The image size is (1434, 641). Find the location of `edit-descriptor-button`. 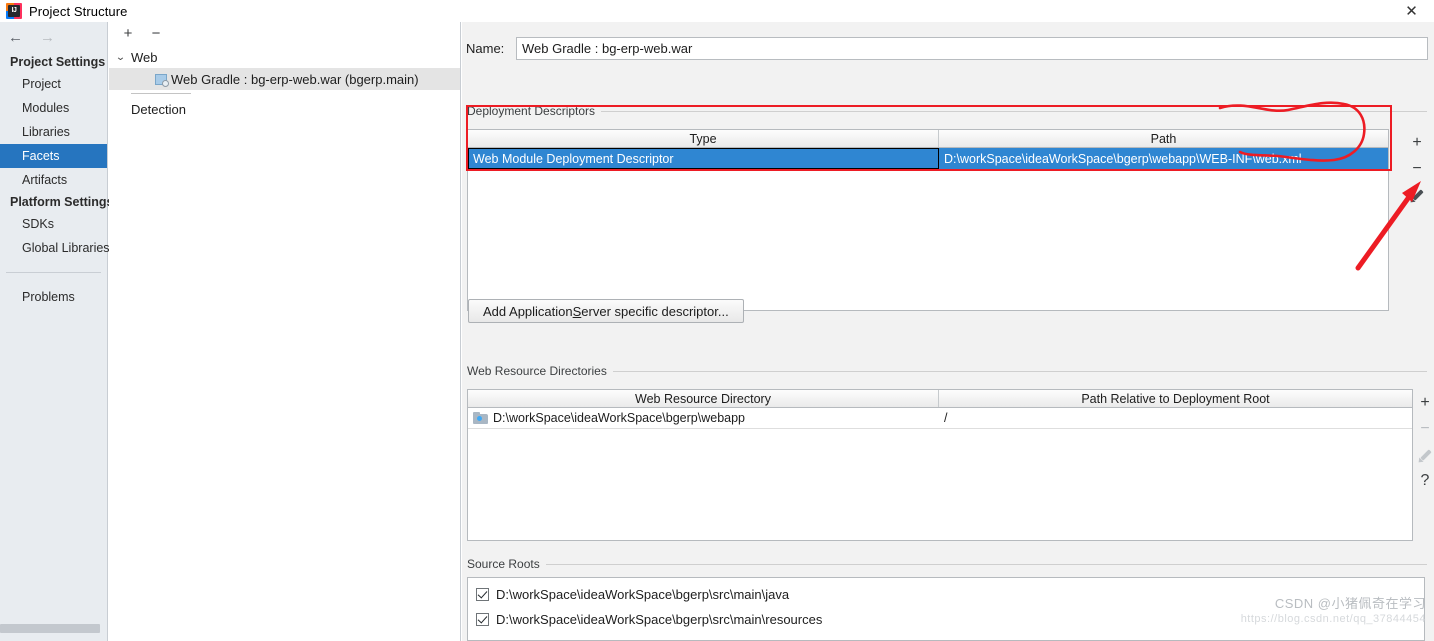

edit-descriptor-button is located at coordinates (1417, 195).